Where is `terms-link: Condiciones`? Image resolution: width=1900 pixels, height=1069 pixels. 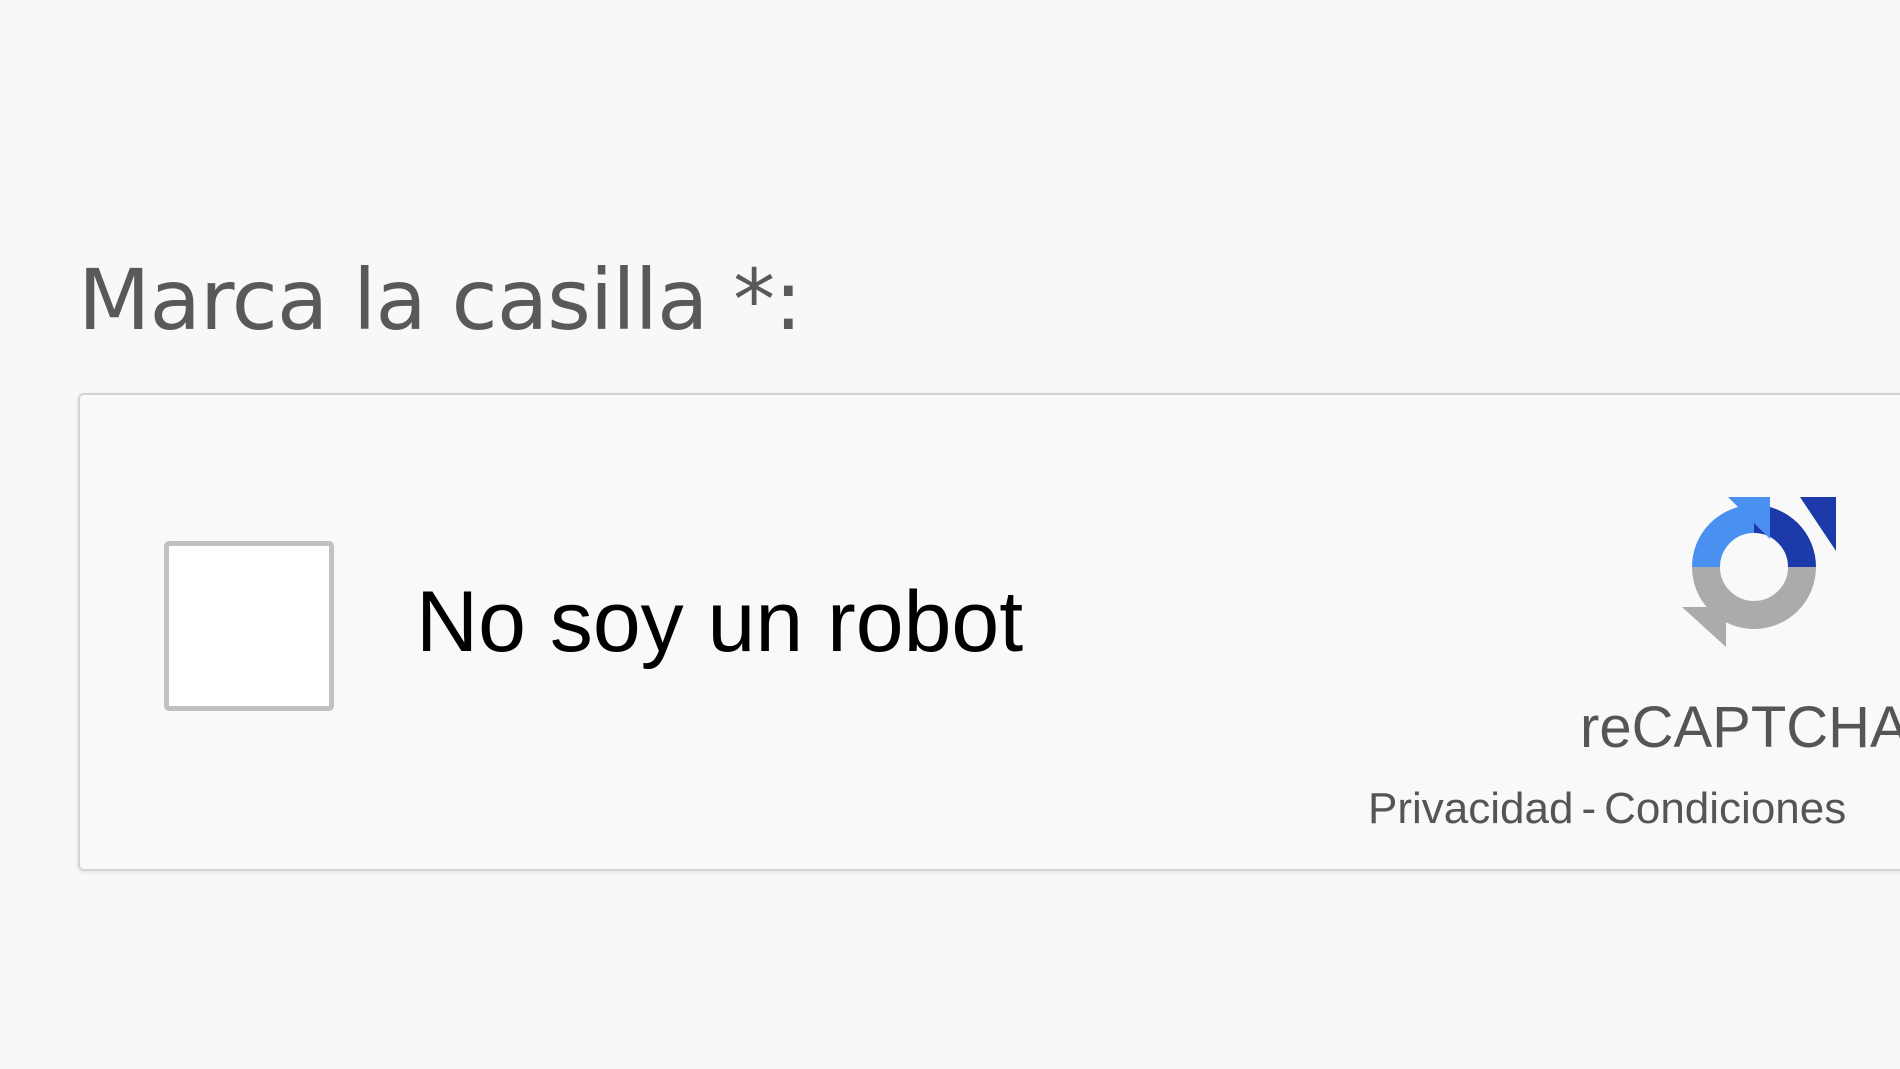 terms-link: Condiciones is located at coordinates (1725, 808).